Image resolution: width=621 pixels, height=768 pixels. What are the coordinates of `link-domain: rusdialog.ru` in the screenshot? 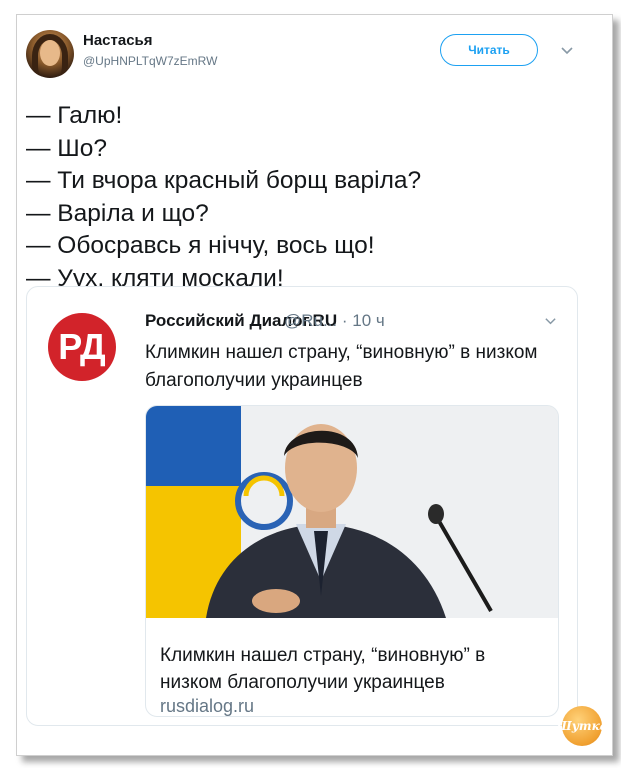 It's located at (207, 706).